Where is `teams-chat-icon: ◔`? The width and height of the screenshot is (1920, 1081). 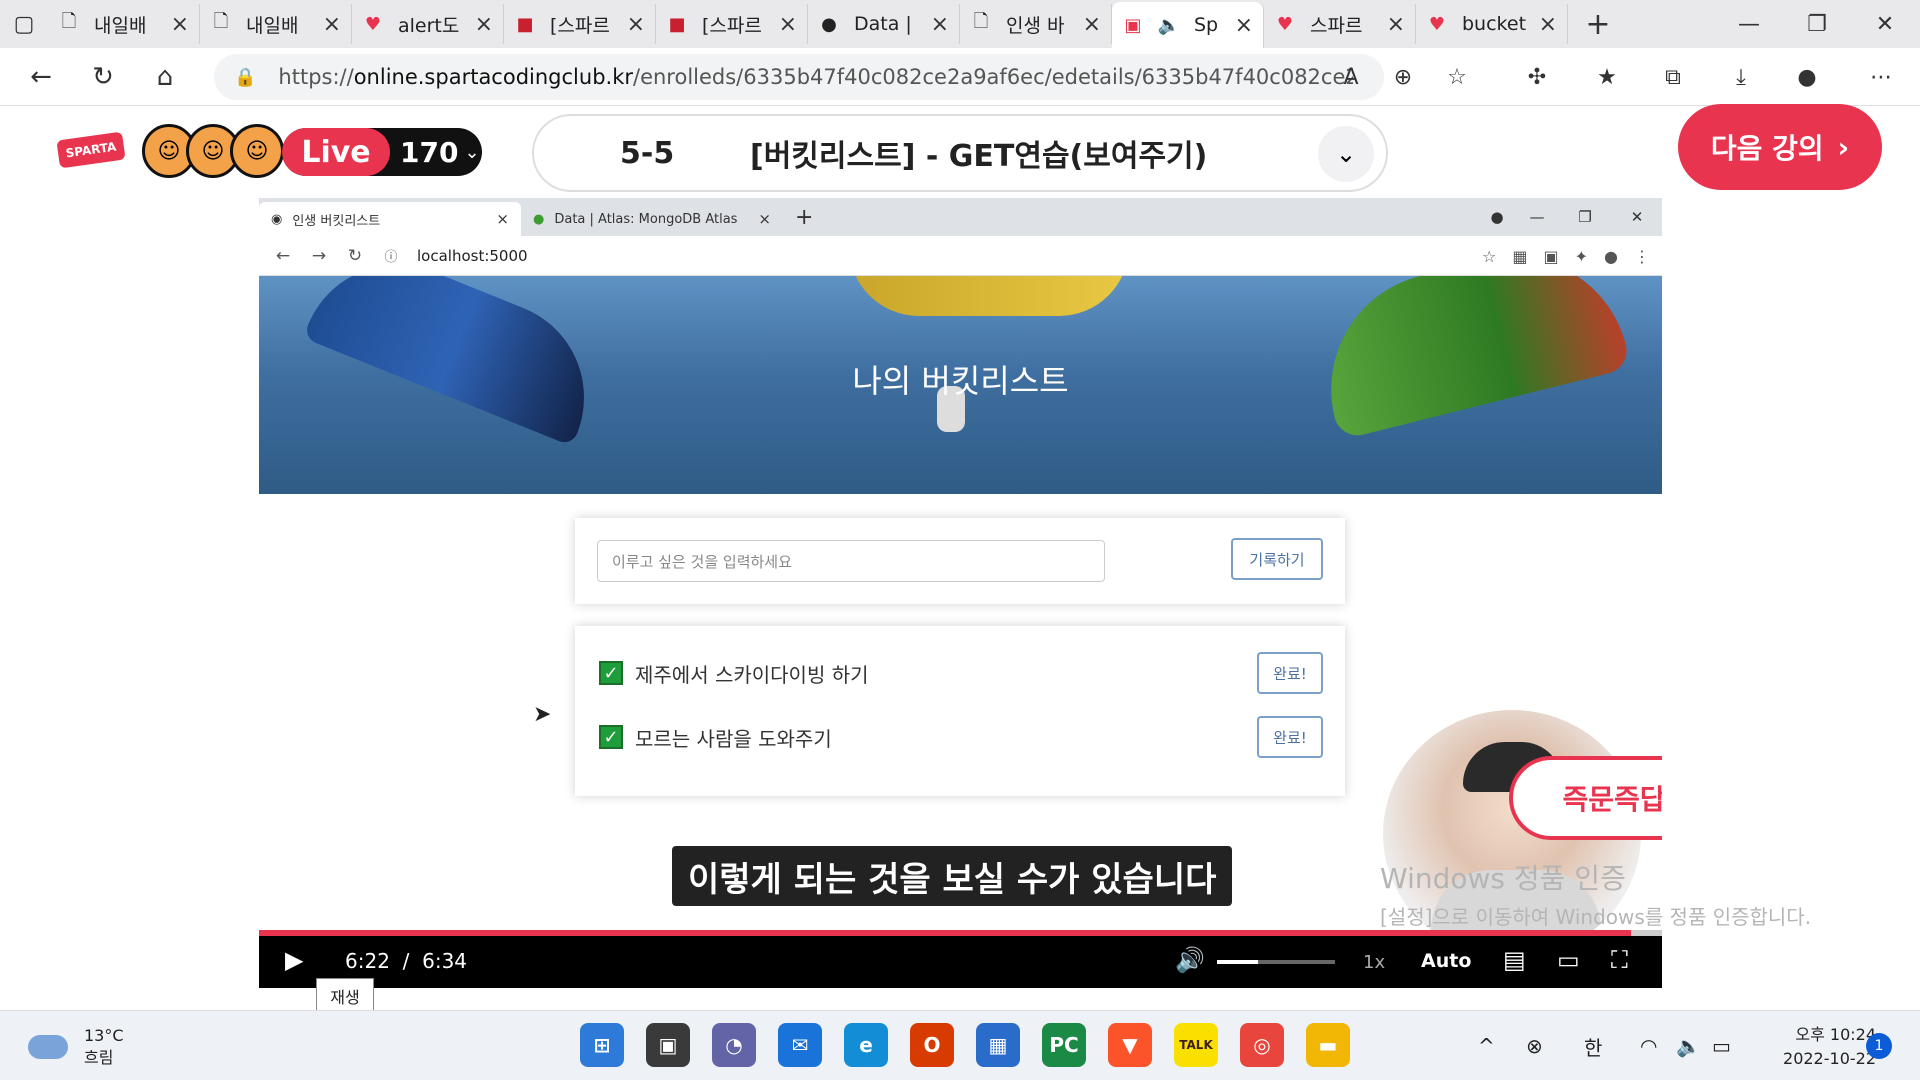 teams-chat-icon: ◔ is located at coordinates (734, 1045).